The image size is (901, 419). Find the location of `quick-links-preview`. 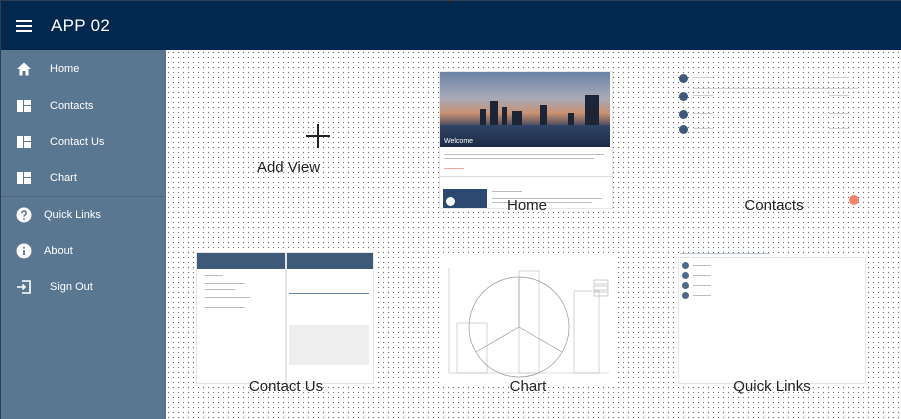

quick-links-preview is located at coordinates (772, 320).